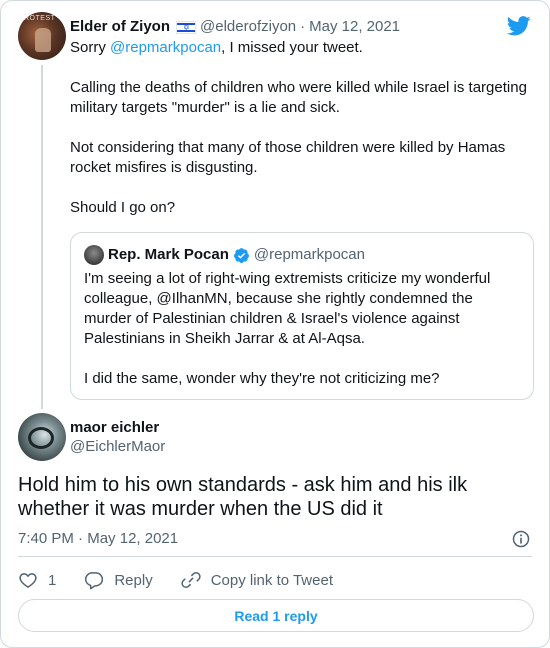  I want to click on reply-author-avatar, so click(42, 437).